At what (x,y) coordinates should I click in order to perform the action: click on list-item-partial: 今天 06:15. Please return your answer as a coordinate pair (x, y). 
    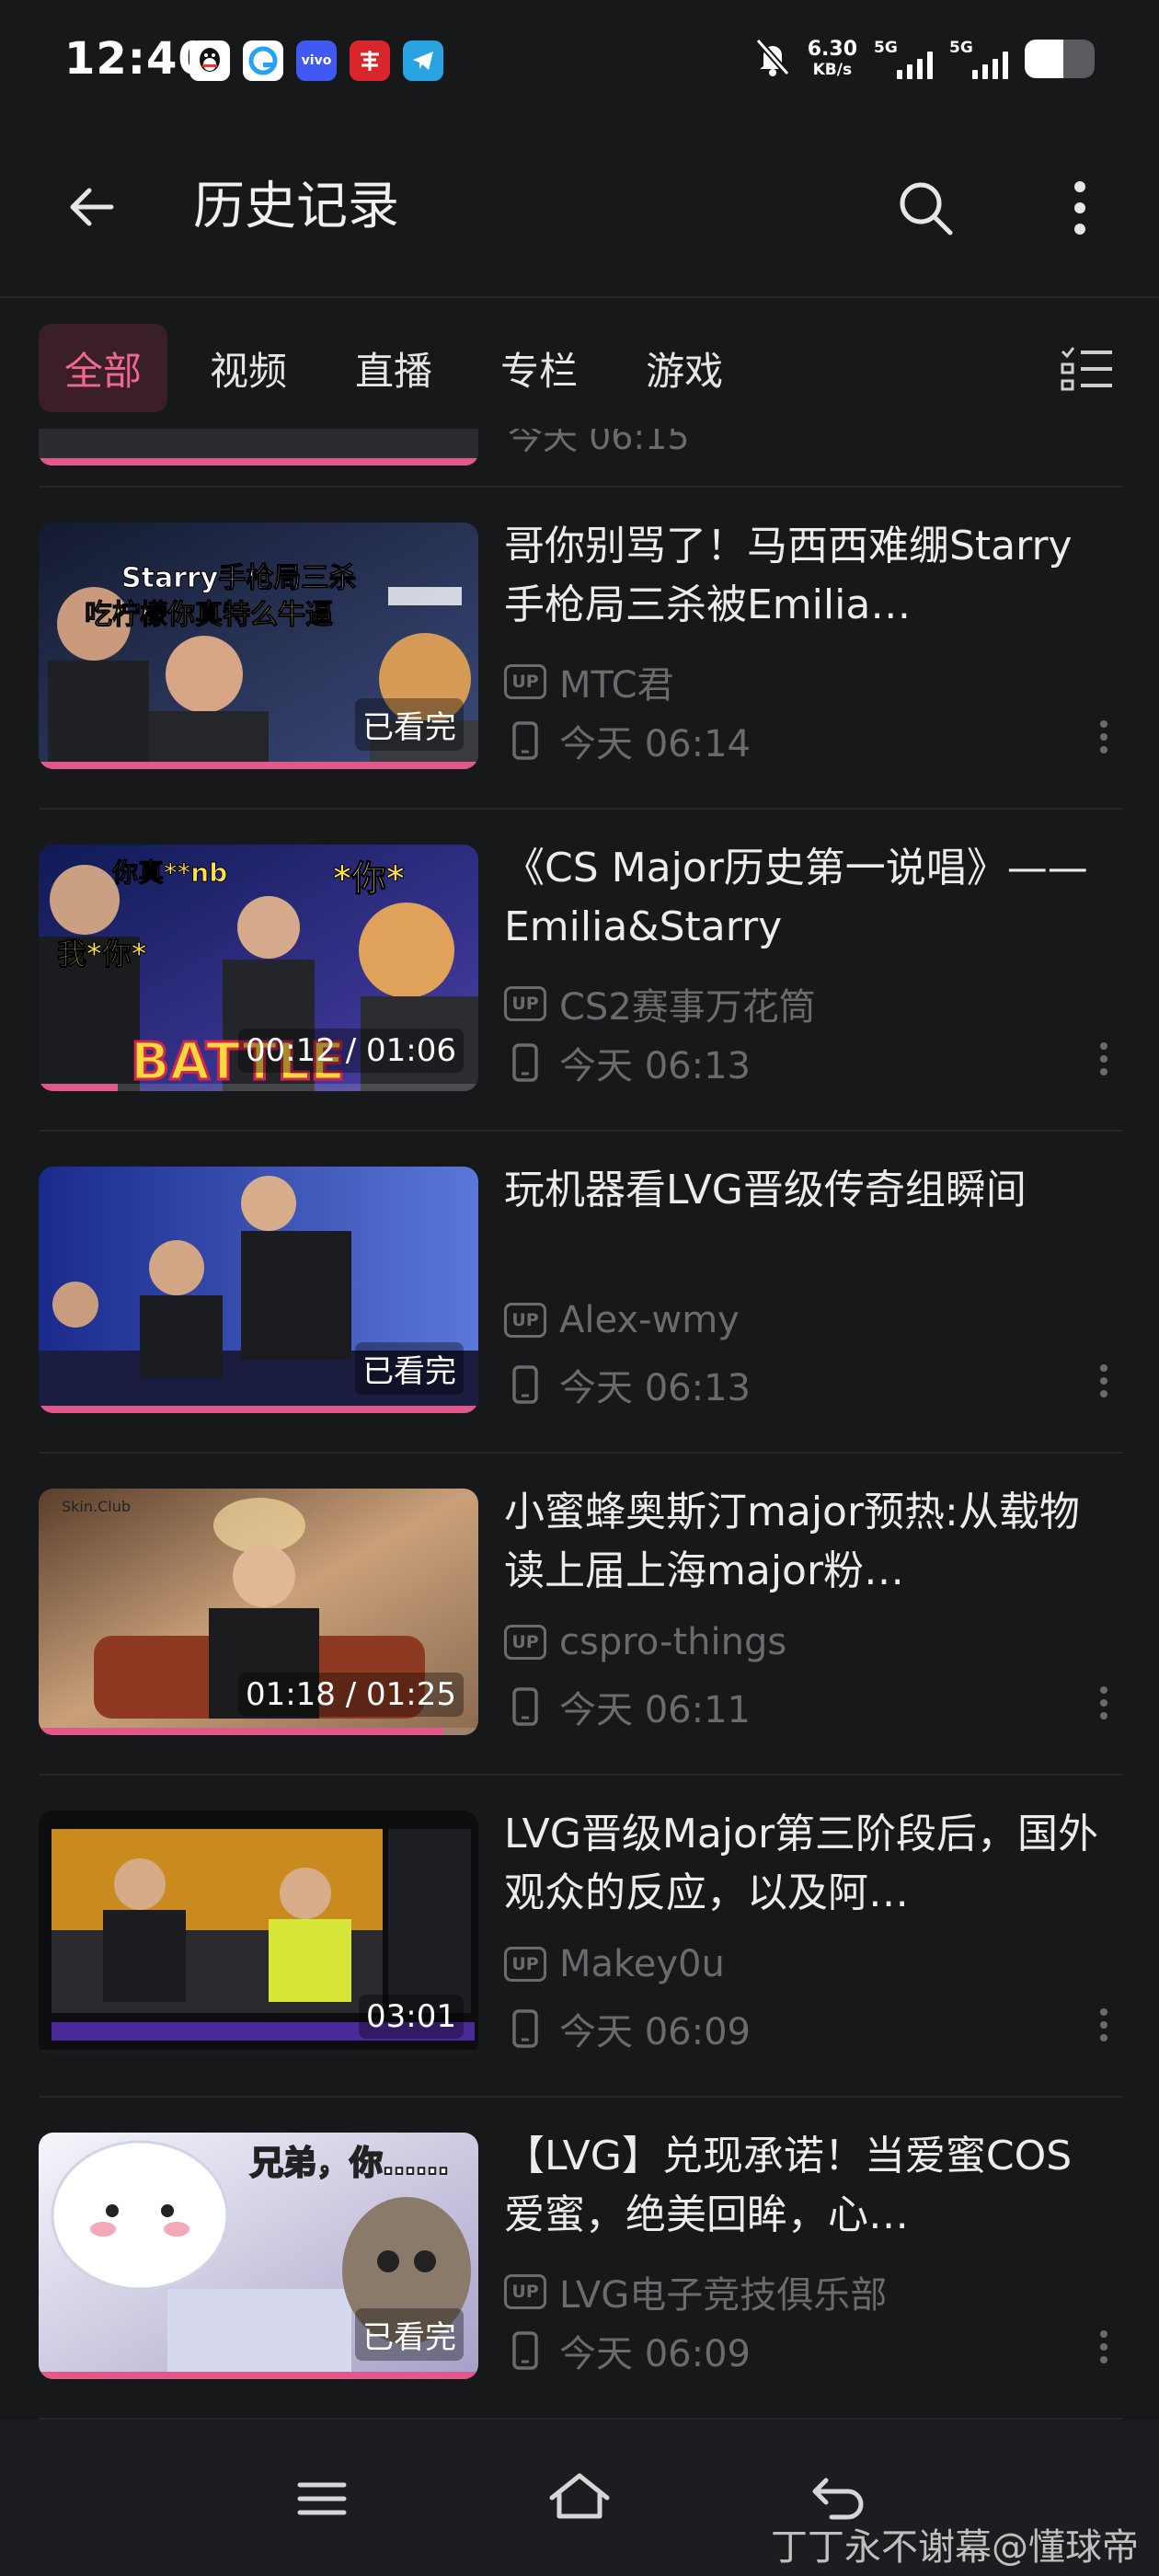
    Looking at the image, I should click on (580, 457).